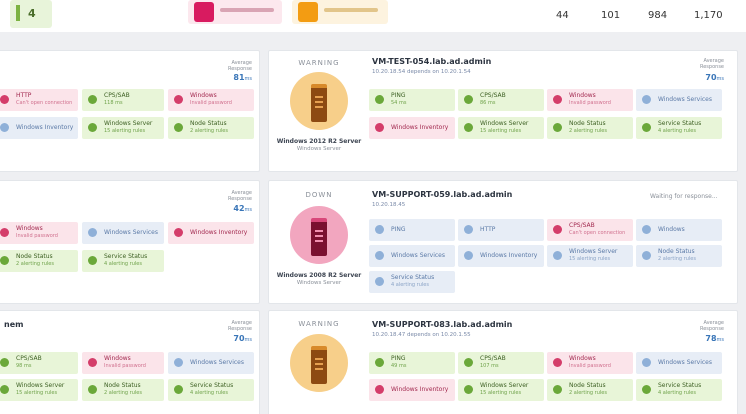 This screenshot has height=414, width=746. Describe the element at coordinates (658, 15) in the screenshot. I see `count-3: 984` at that location.